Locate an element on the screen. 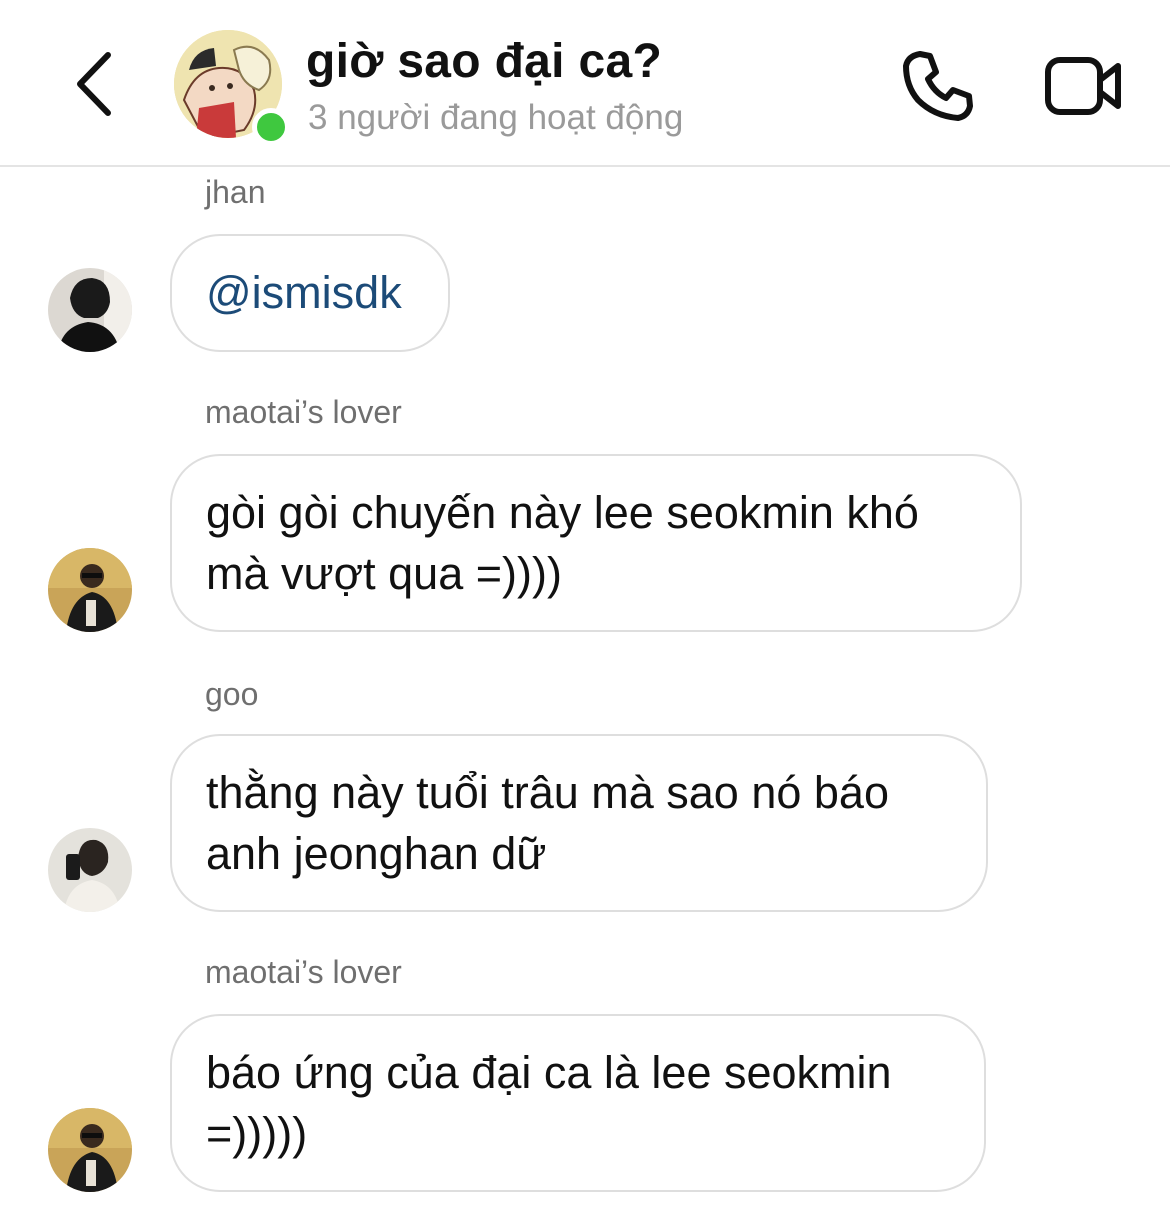 Image resolution: width=1170 pixels, height=1219 pixels. message-bubble: báo ứng của đại ca là lee seokmin =))))) is located at coordinates (578, 1103).